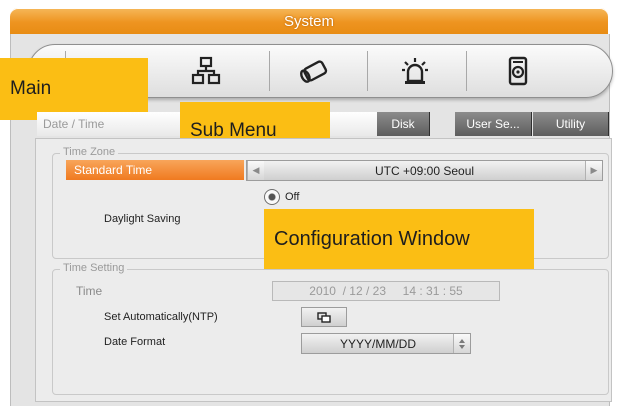 The height and width of the screenshot is (412, 620). Describe the element at coordinates (399, 239) in the screenshot. I see `configuration-window-callout: Configuration Window` at that location.